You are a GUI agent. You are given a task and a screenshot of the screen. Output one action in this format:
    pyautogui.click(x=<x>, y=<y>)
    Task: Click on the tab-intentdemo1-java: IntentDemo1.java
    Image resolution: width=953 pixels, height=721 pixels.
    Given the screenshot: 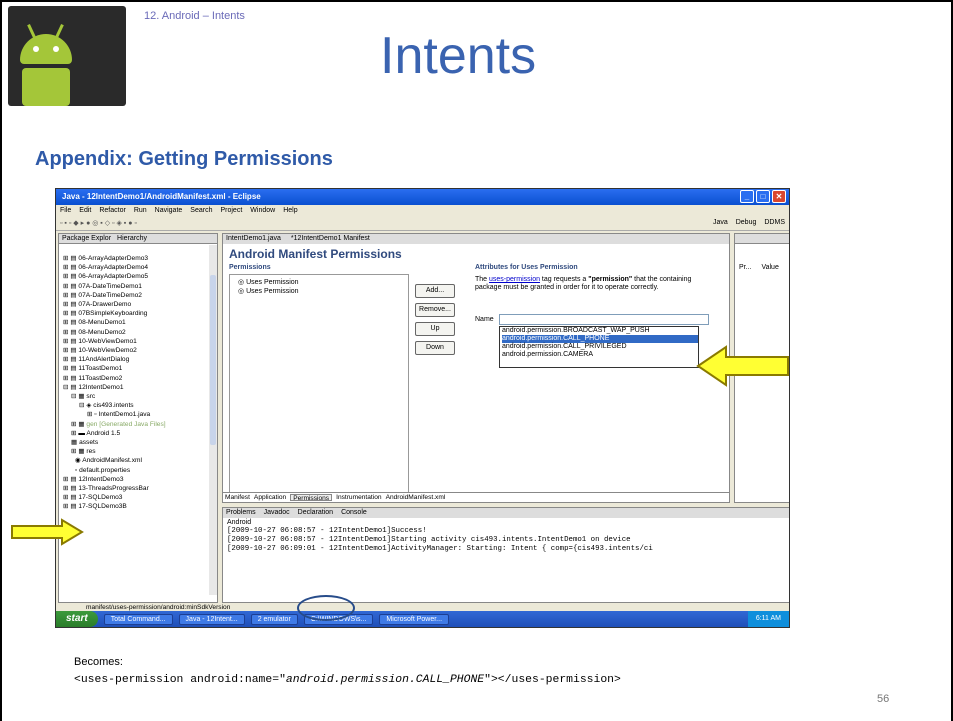 What is the action you would take?
    pyautogui.click(x=253, y=239)
    